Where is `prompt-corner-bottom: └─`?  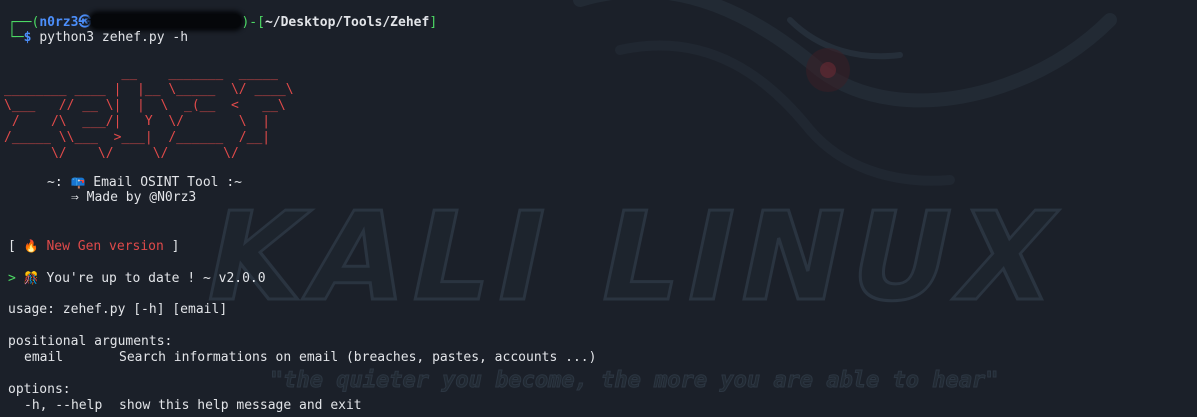 prompt-corner-bottom: └─ is located at coordinates (16, 37).